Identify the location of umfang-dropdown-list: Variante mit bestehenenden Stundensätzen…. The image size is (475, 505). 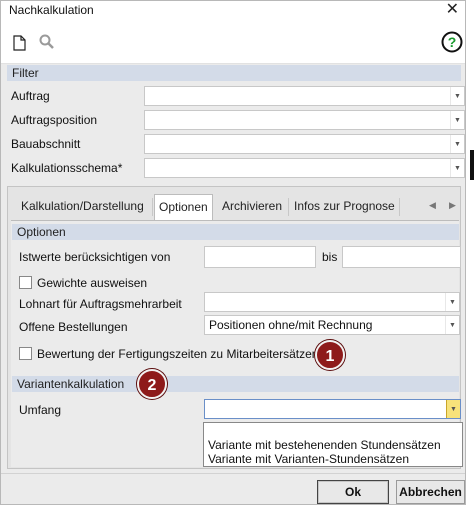
(333, 444).